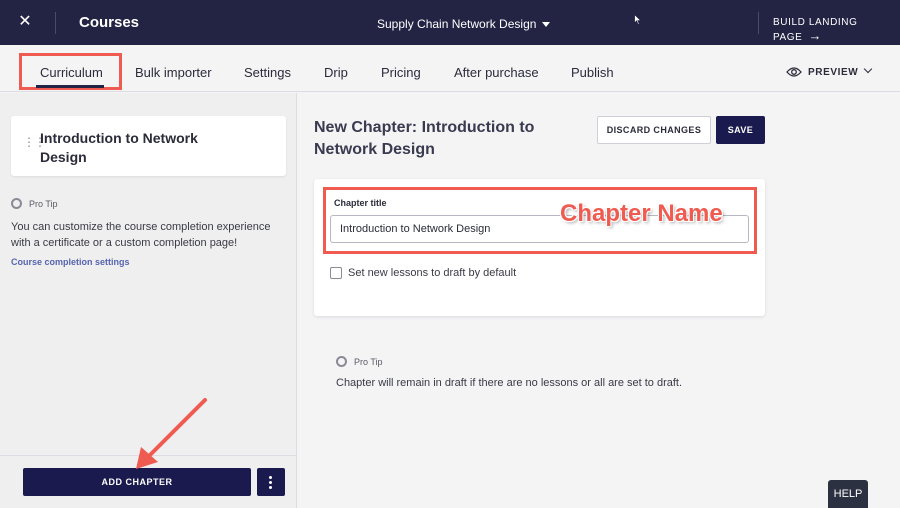 This screenshot has width=900, height=508. I want to click on tab-curriculum: Curriculum, so click(71, 72).